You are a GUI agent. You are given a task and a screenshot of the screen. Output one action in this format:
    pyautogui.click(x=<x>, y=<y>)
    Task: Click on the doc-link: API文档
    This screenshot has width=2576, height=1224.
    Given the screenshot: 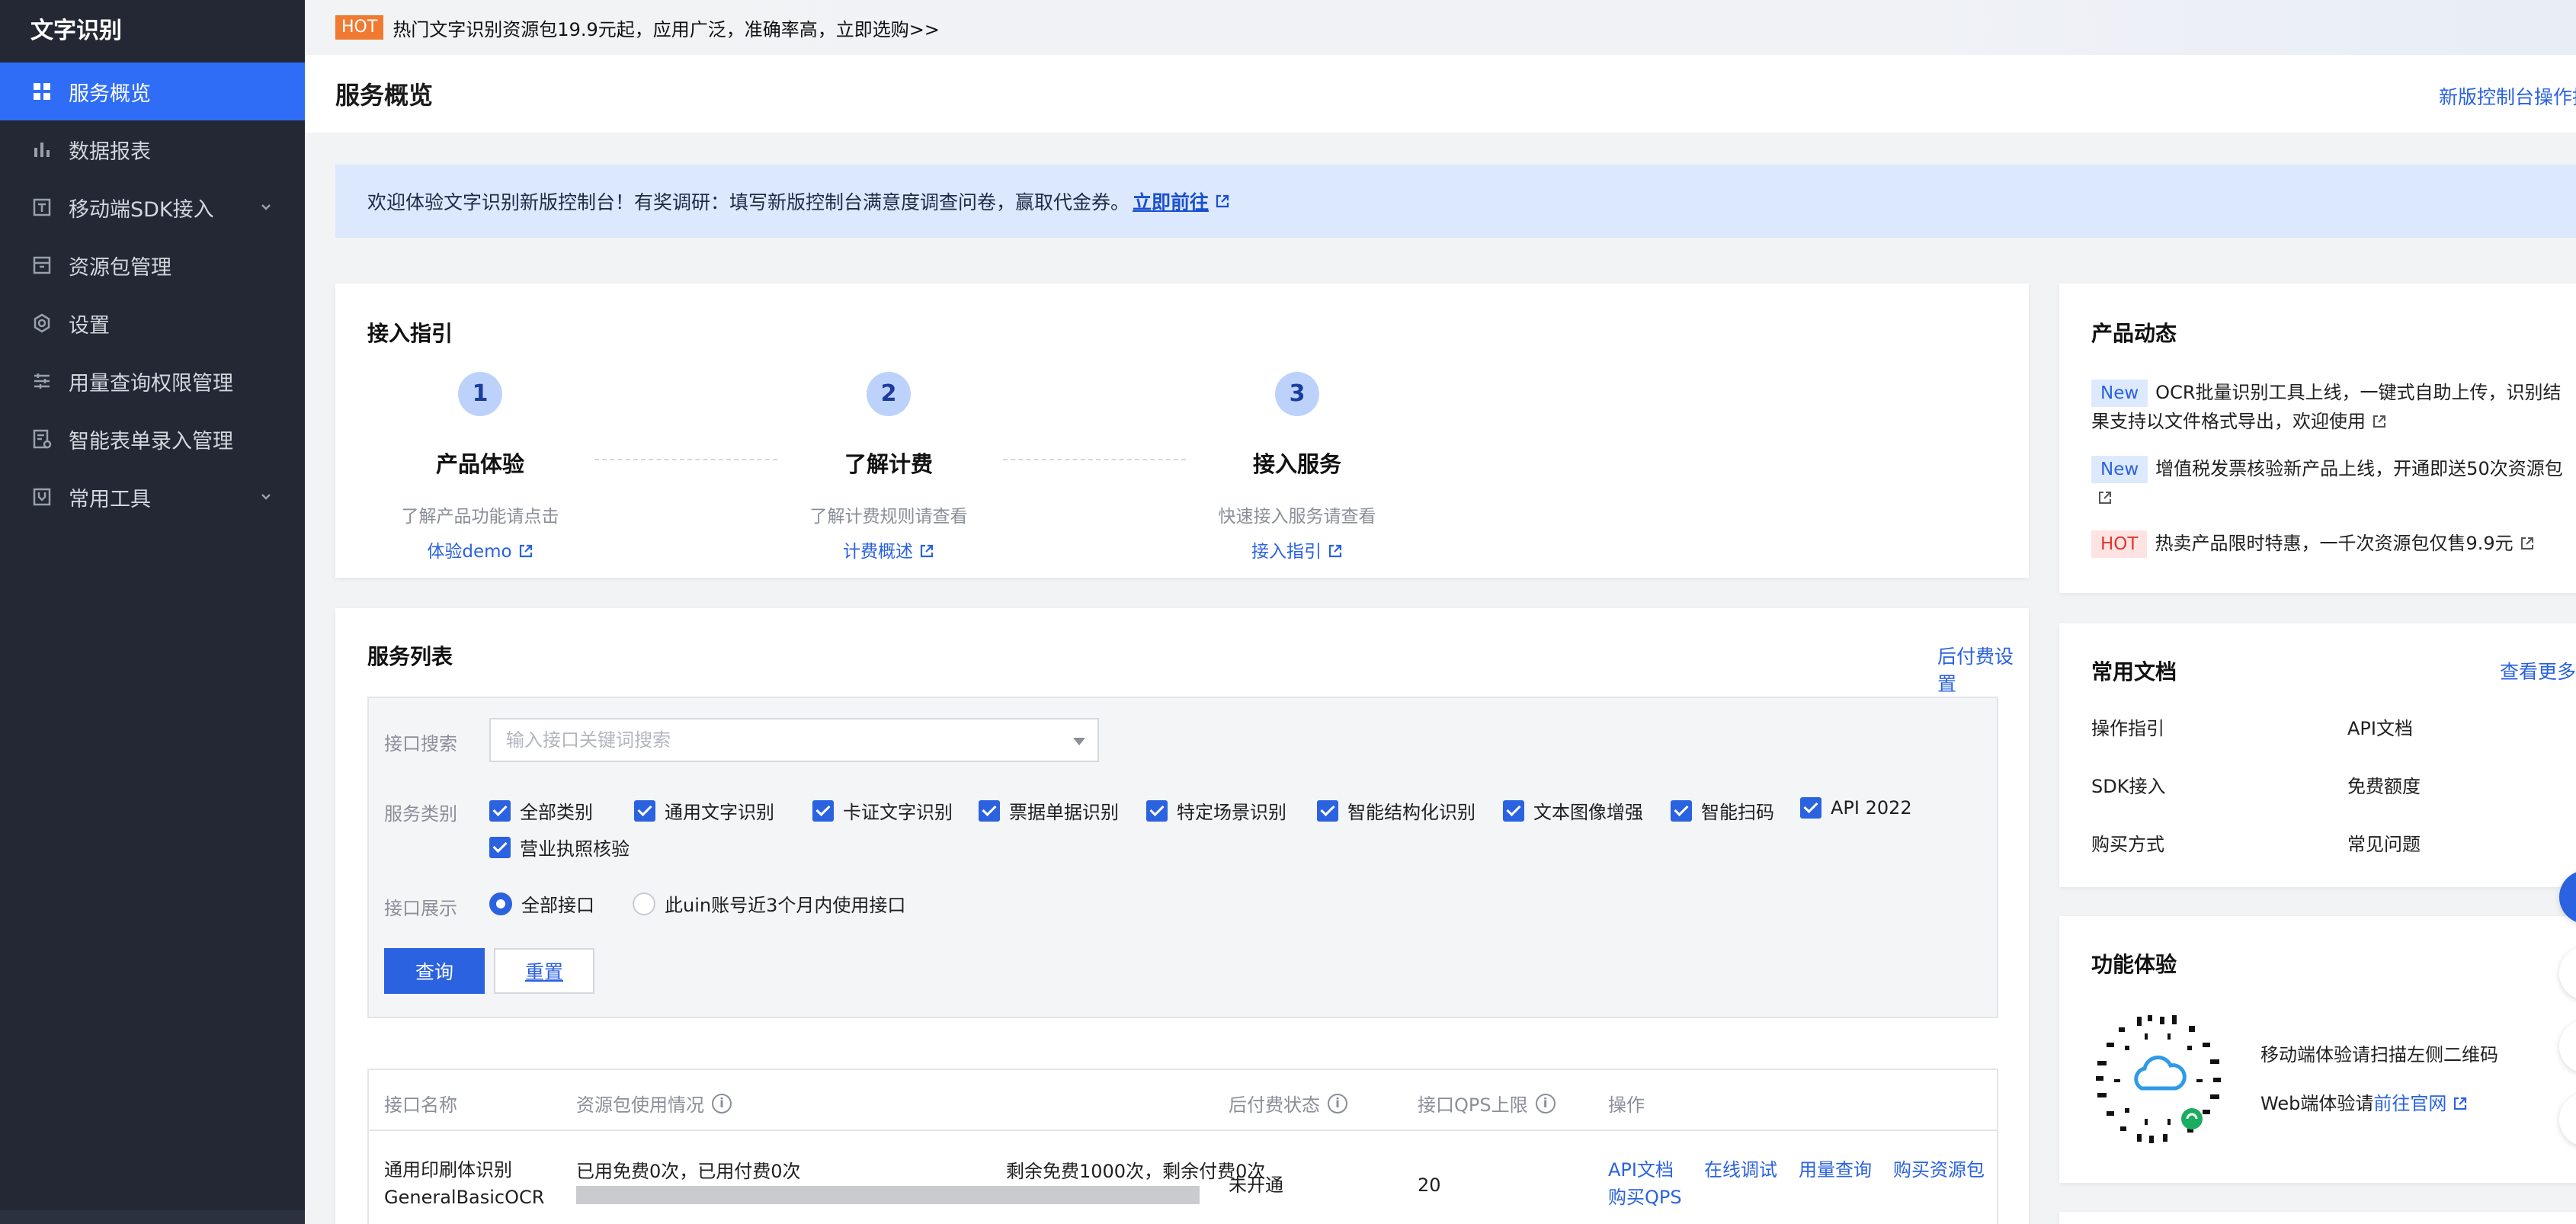 What is the action you would take?
    pyautogui.click(x=2380, y=727)
    